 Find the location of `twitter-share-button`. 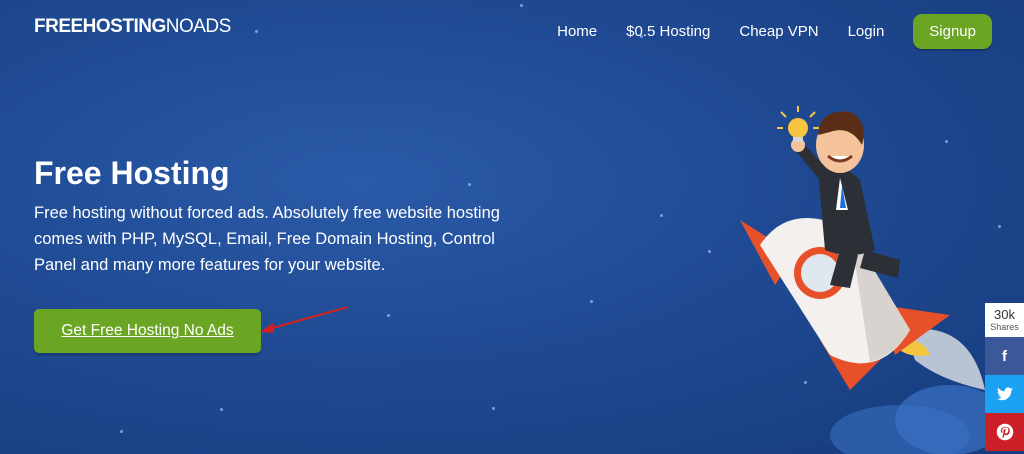

twitter-share-button is located at coordinates (1004, 394).